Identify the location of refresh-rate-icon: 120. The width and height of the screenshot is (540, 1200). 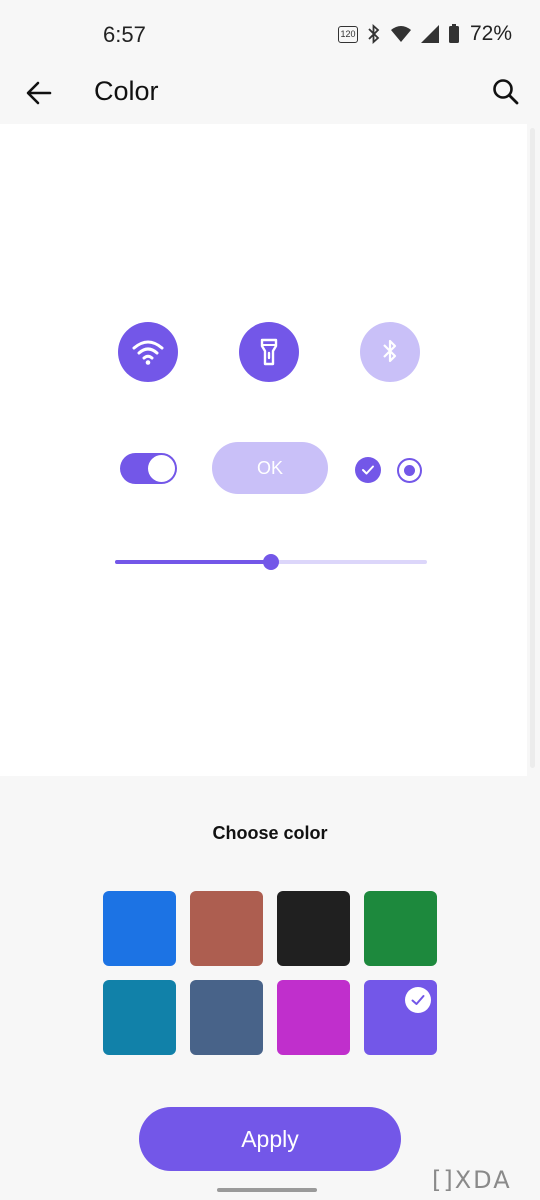
(347, 34).